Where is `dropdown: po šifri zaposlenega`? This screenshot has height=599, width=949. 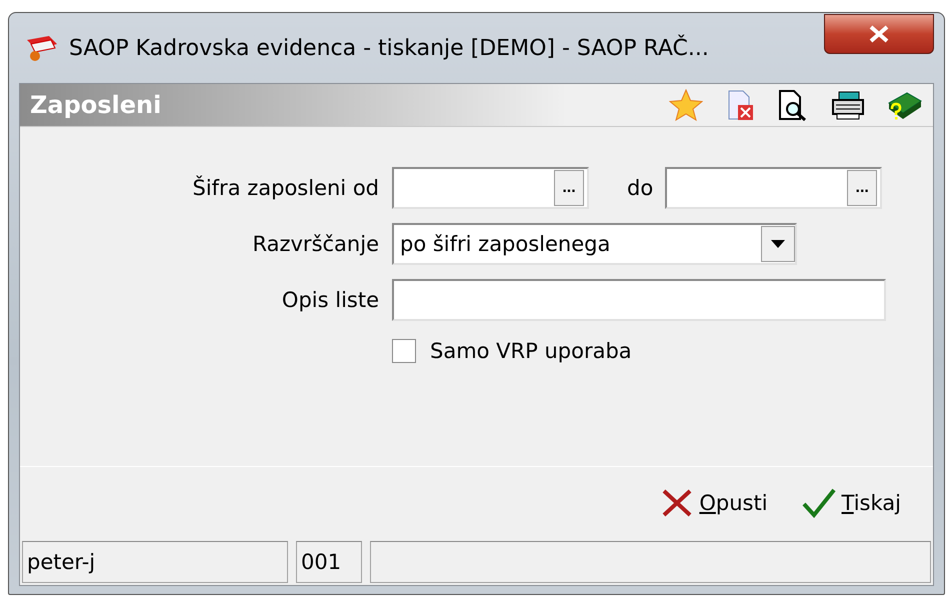
dropdown: po šifri zaposlenega is located at coordinates (594, 244).